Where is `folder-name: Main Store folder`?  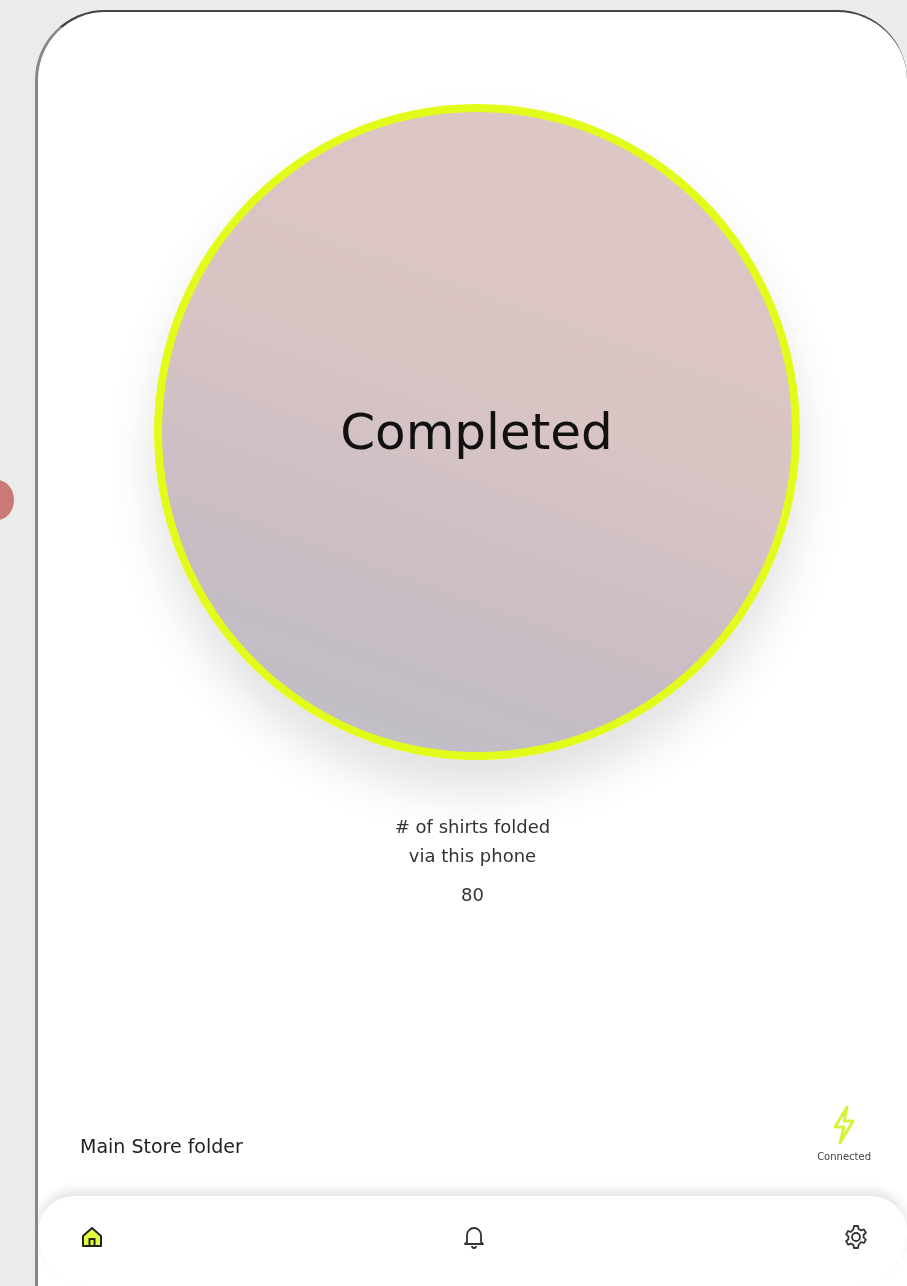 folder-name: Main Store folder is located at coordinates (161, 1146).